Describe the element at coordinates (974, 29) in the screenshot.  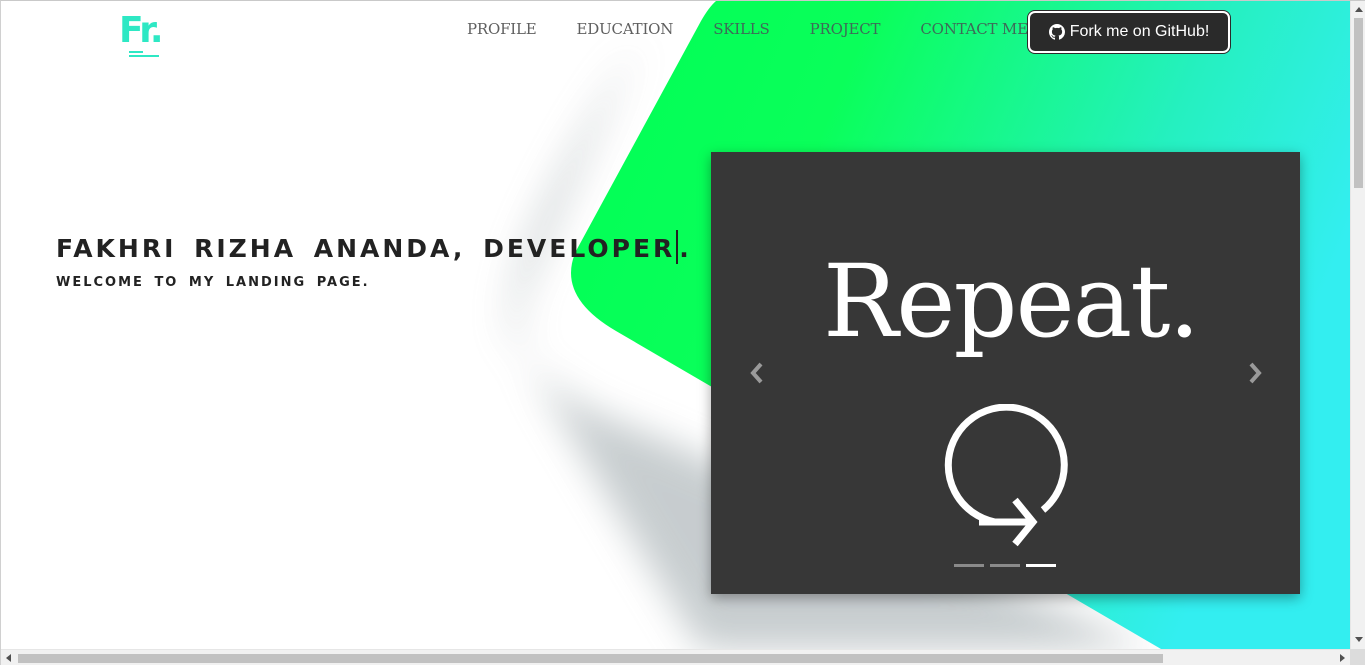
I see `nav-item-contact-me: CONTACT ME` at that location.